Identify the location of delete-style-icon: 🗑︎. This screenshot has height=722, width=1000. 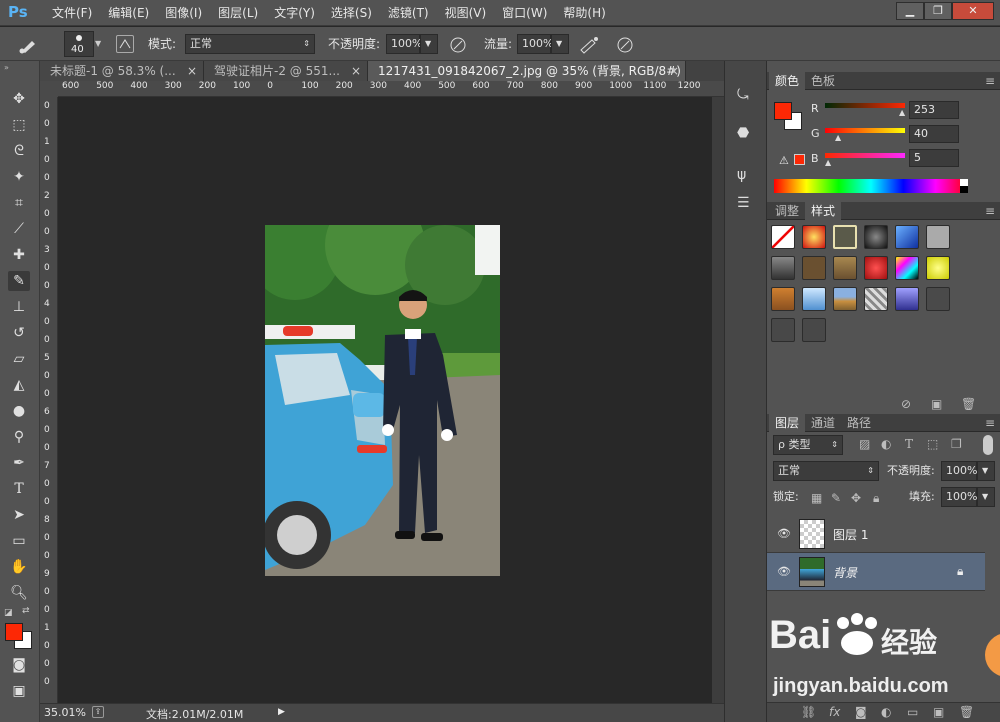
(968, 404).